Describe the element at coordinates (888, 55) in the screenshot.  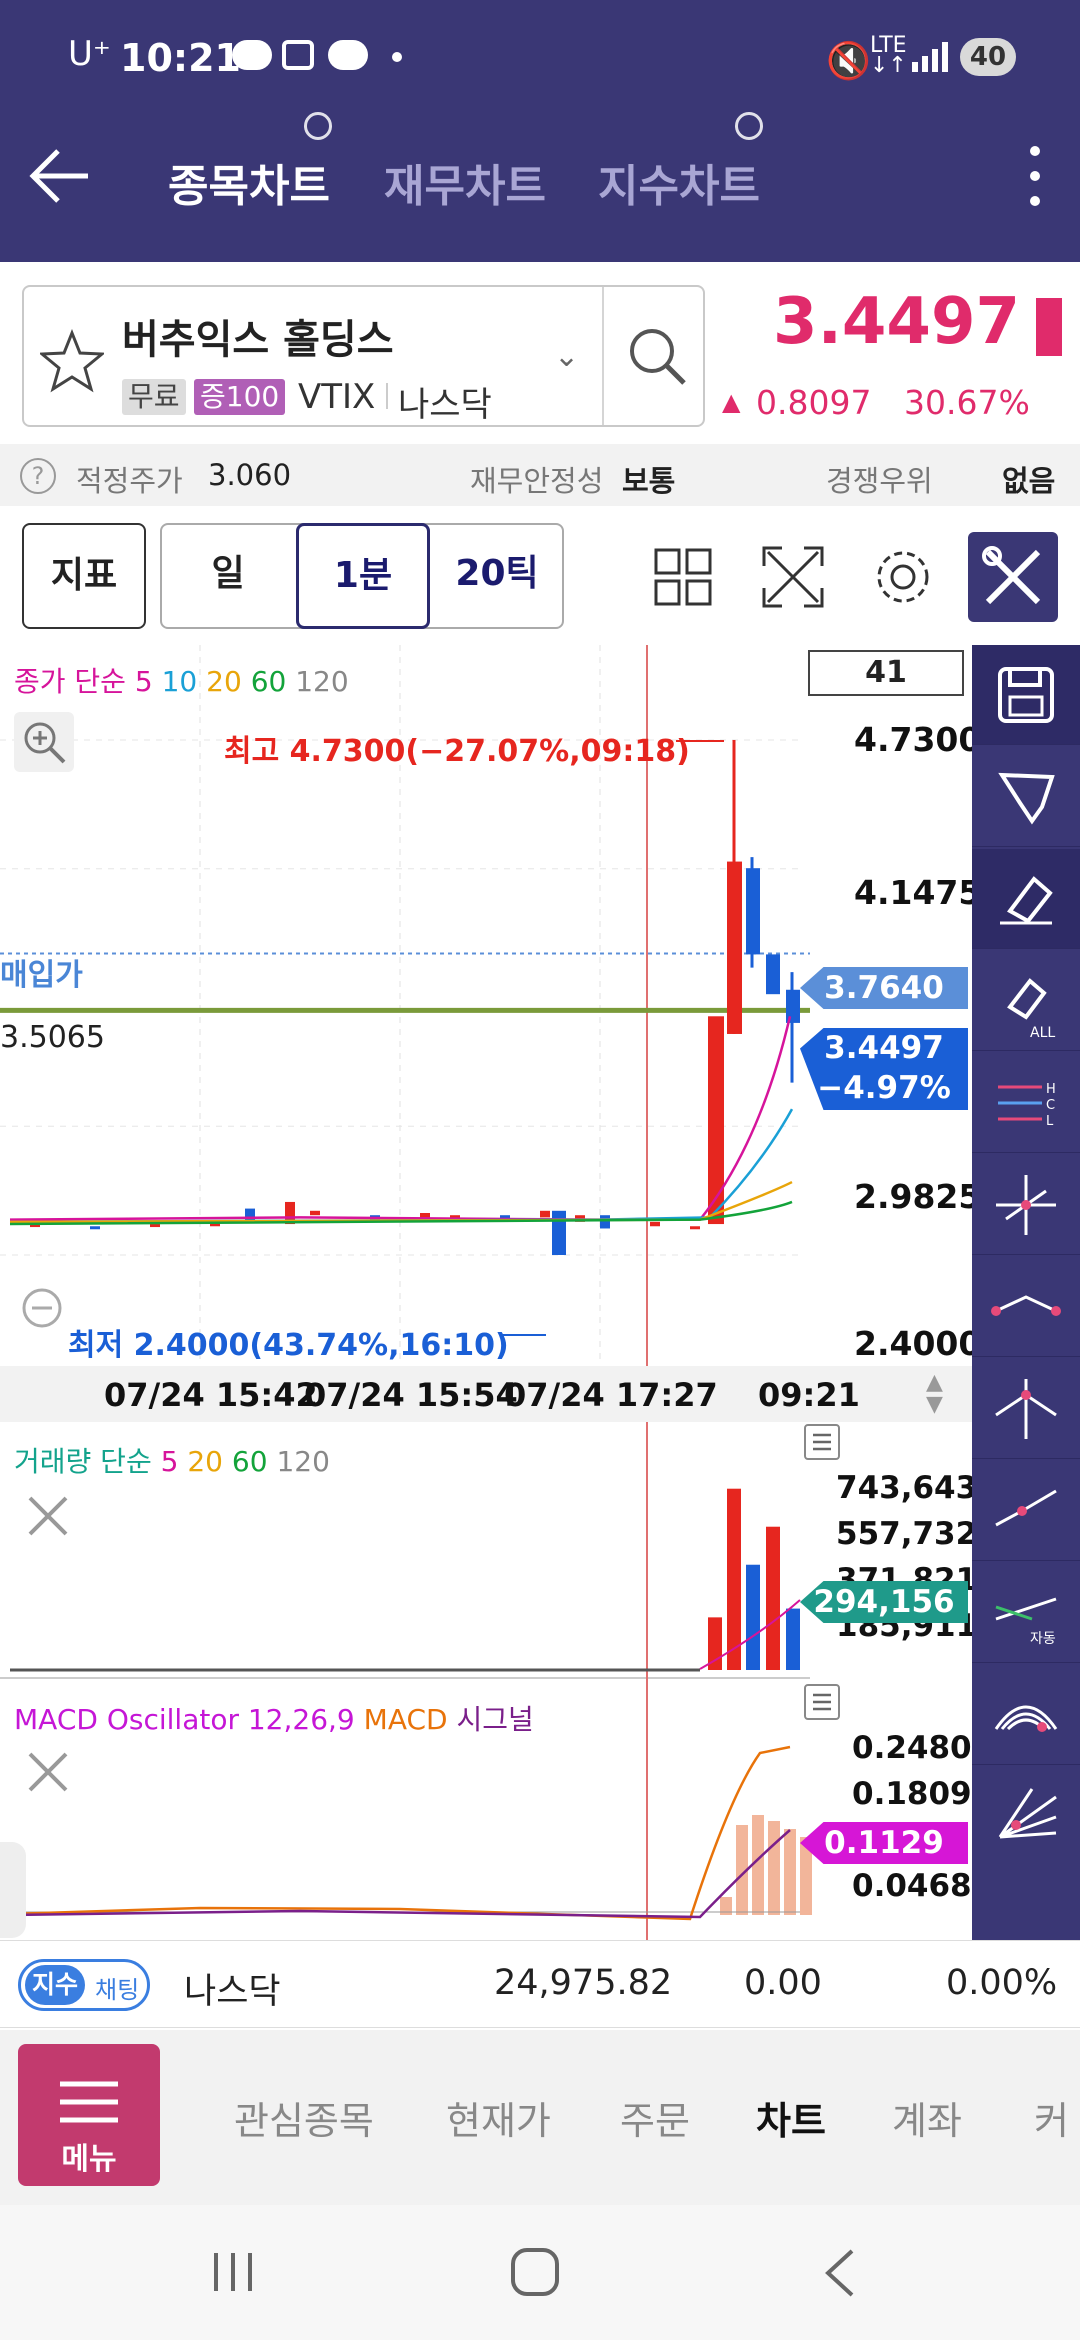
I see `lte-icon: LTE ↓↑` at that location.